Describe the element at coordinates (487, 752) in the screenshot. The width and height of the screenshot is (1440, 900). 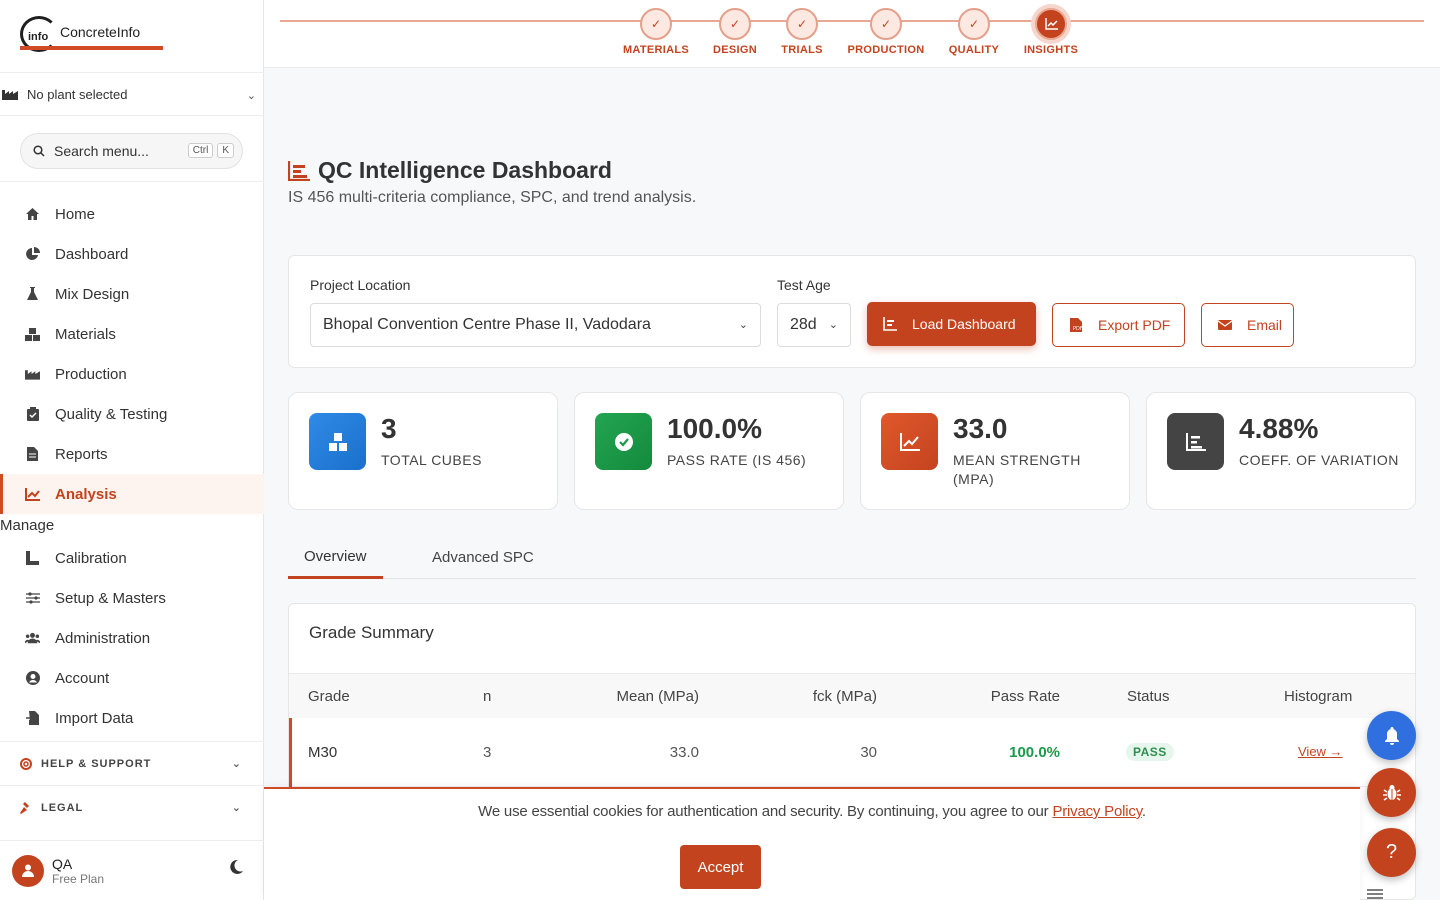
I see `cell-n: 3` at that location.